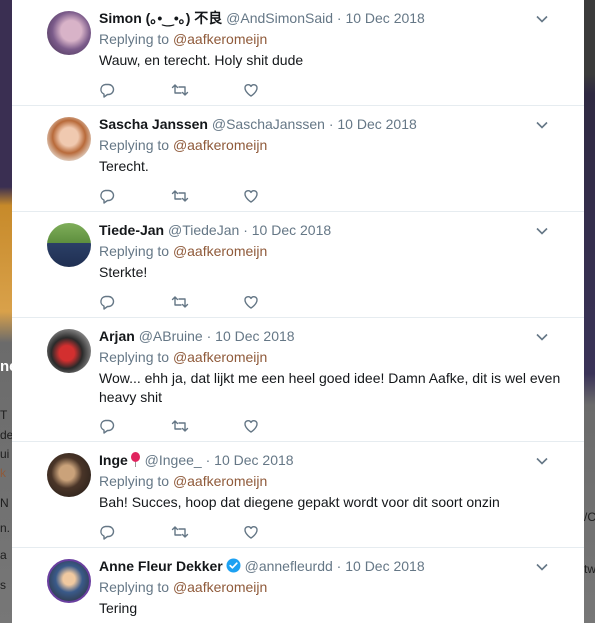  I want to click on author-name: Inge, so click(113, 460).